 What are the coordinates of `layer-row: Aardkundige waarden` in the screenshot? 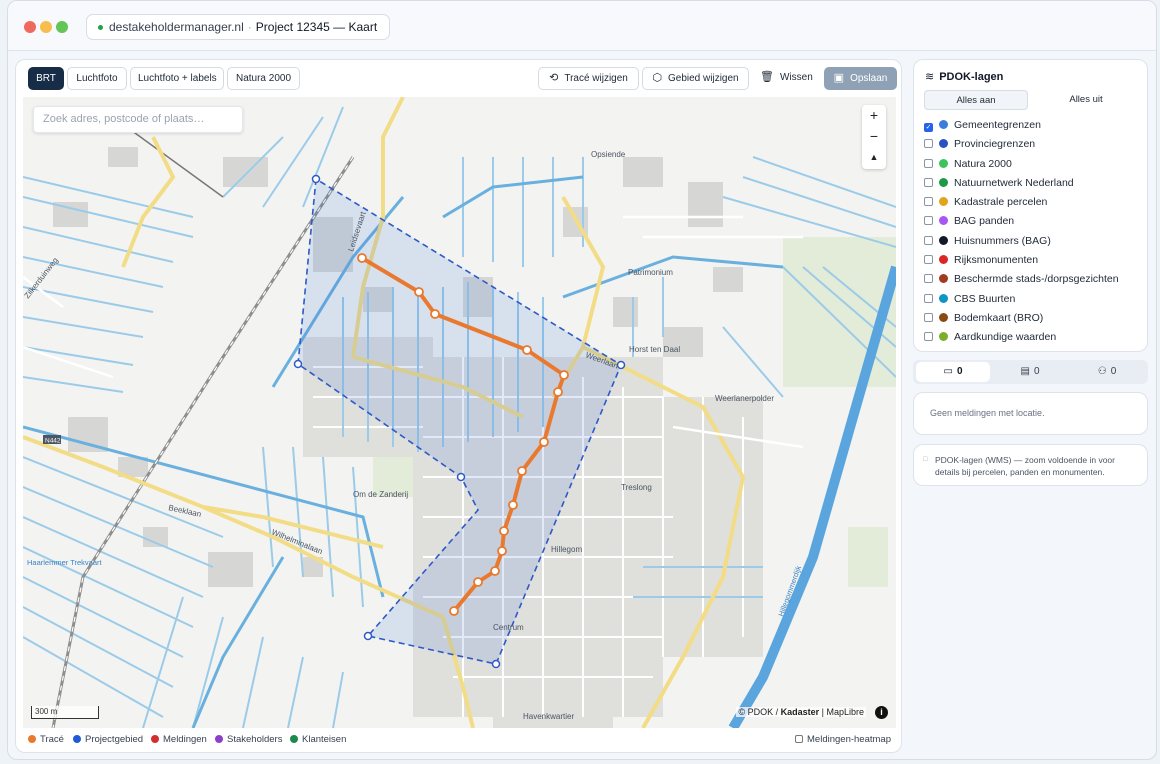 It's located at (1034, 337).